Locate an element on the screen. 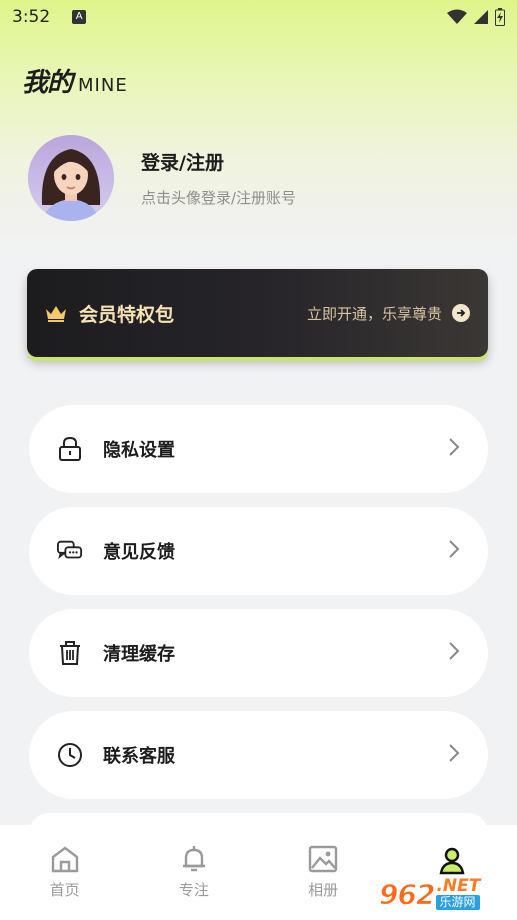 The image size is (517, 920). bell-icon is located at coordinates (193, 859).